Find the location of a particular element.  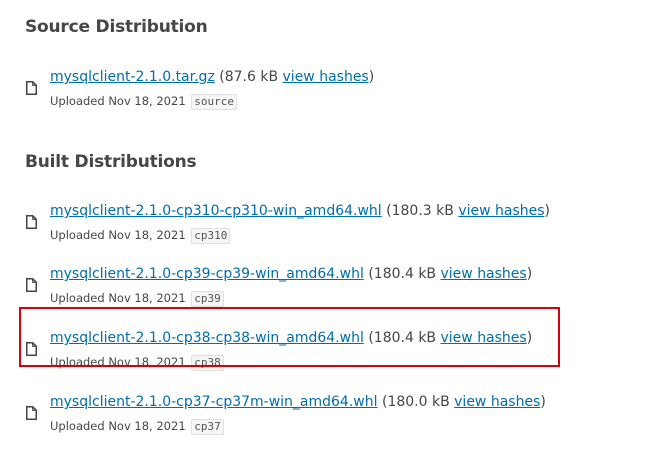

upload-meta: Uploaded Nov 18, 2021 cp39 is located at coordinates (137, 298).